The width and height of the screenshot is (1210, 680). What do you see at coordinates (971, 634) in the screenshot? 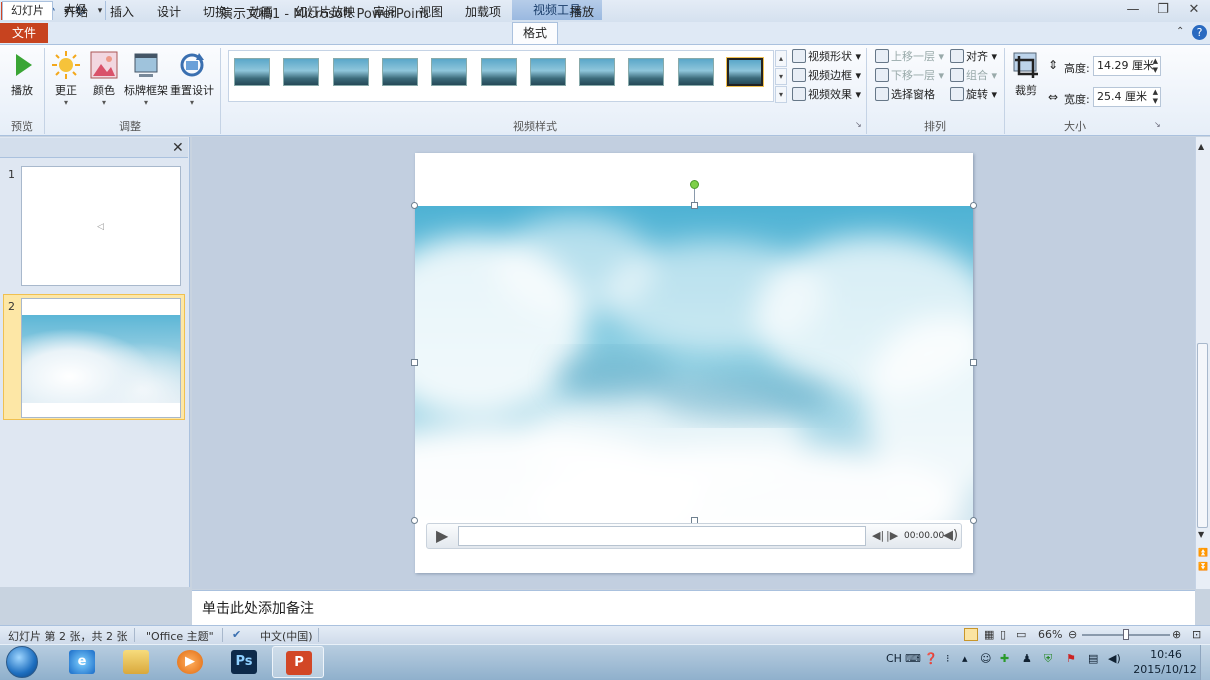
I see `normal-view-icon` at bounding box center [971, 634].